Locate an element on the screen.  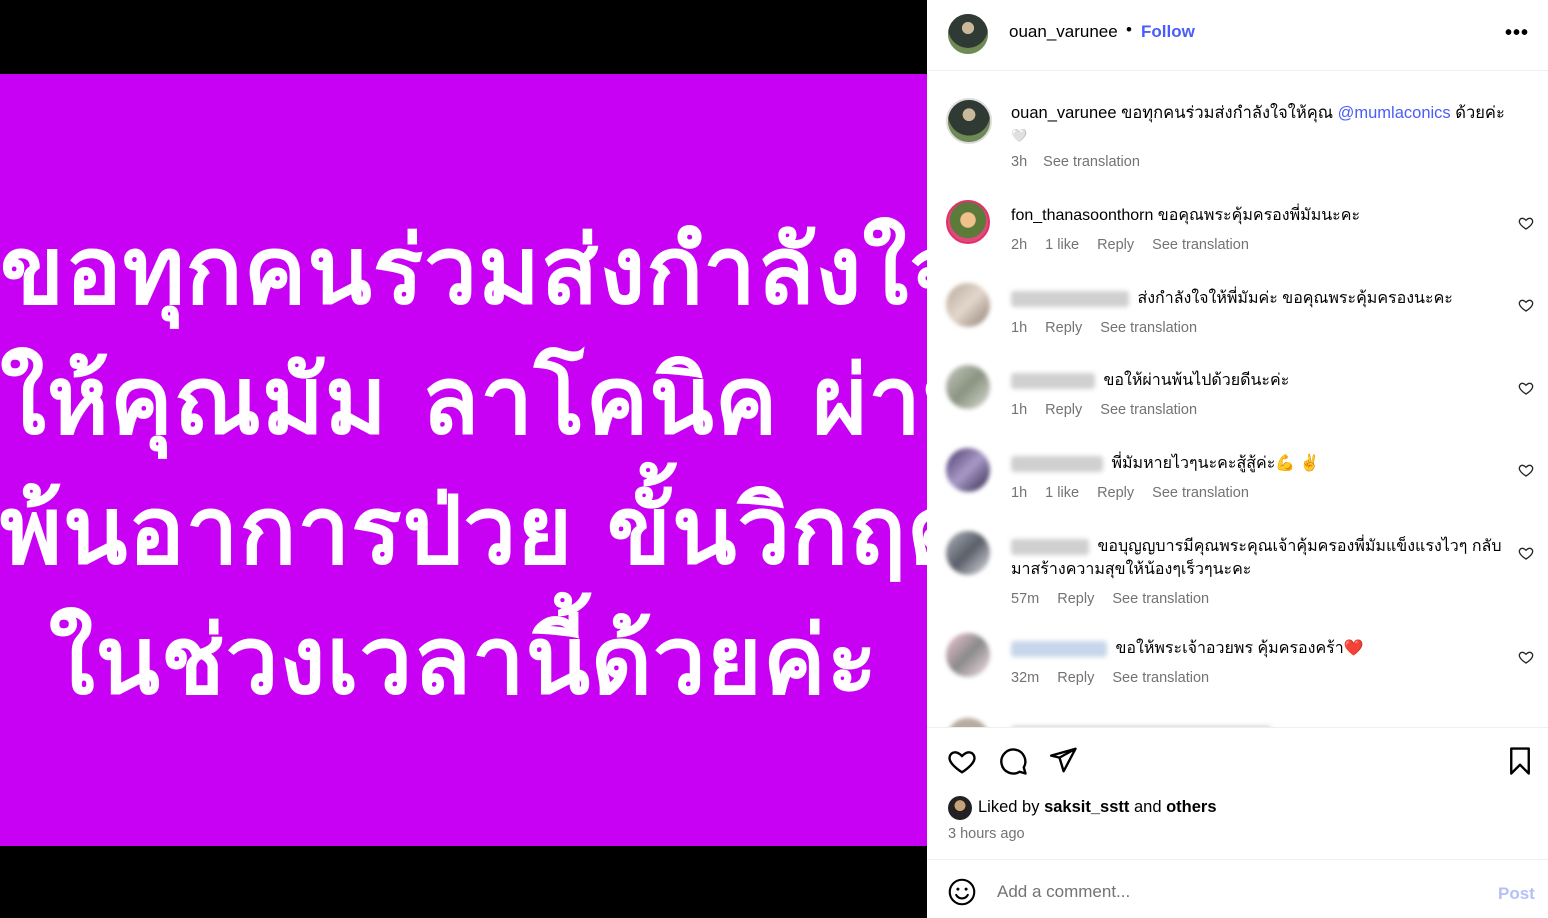
comment-username: fon_thanasoonthorn is located at coordinates (1082, 215).